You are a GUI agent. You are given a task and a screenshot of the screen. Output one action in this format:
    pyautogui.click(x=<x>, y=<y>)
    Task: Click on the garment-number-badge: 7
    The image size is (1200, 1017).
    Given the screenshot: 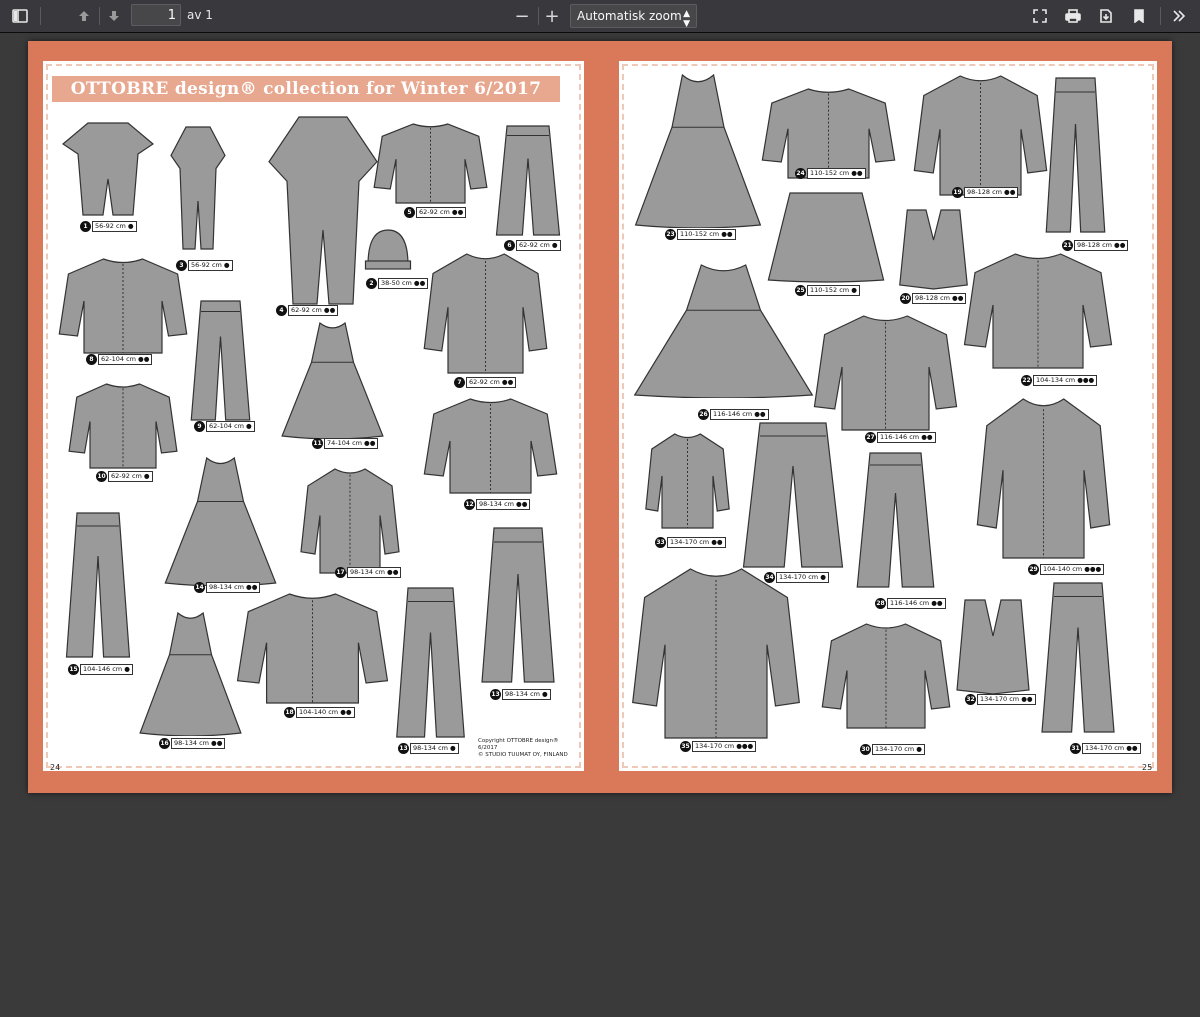 What is the action you would take?
    pyautogui.click(x=459, y=382)
    